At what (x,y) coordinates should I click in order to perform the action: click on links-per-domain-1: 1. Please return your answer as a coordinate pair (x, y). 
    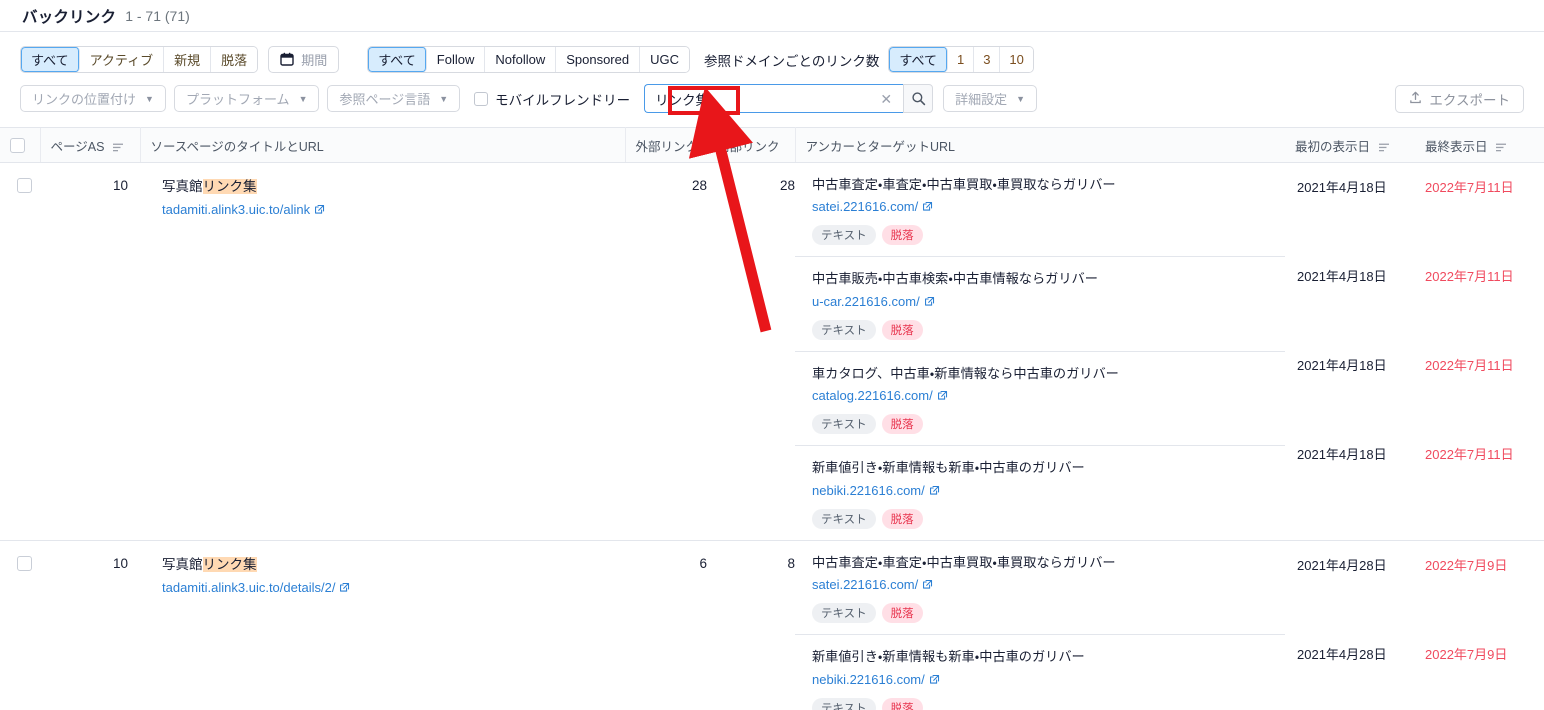
    Looking at the image, I should click on (961, 59).